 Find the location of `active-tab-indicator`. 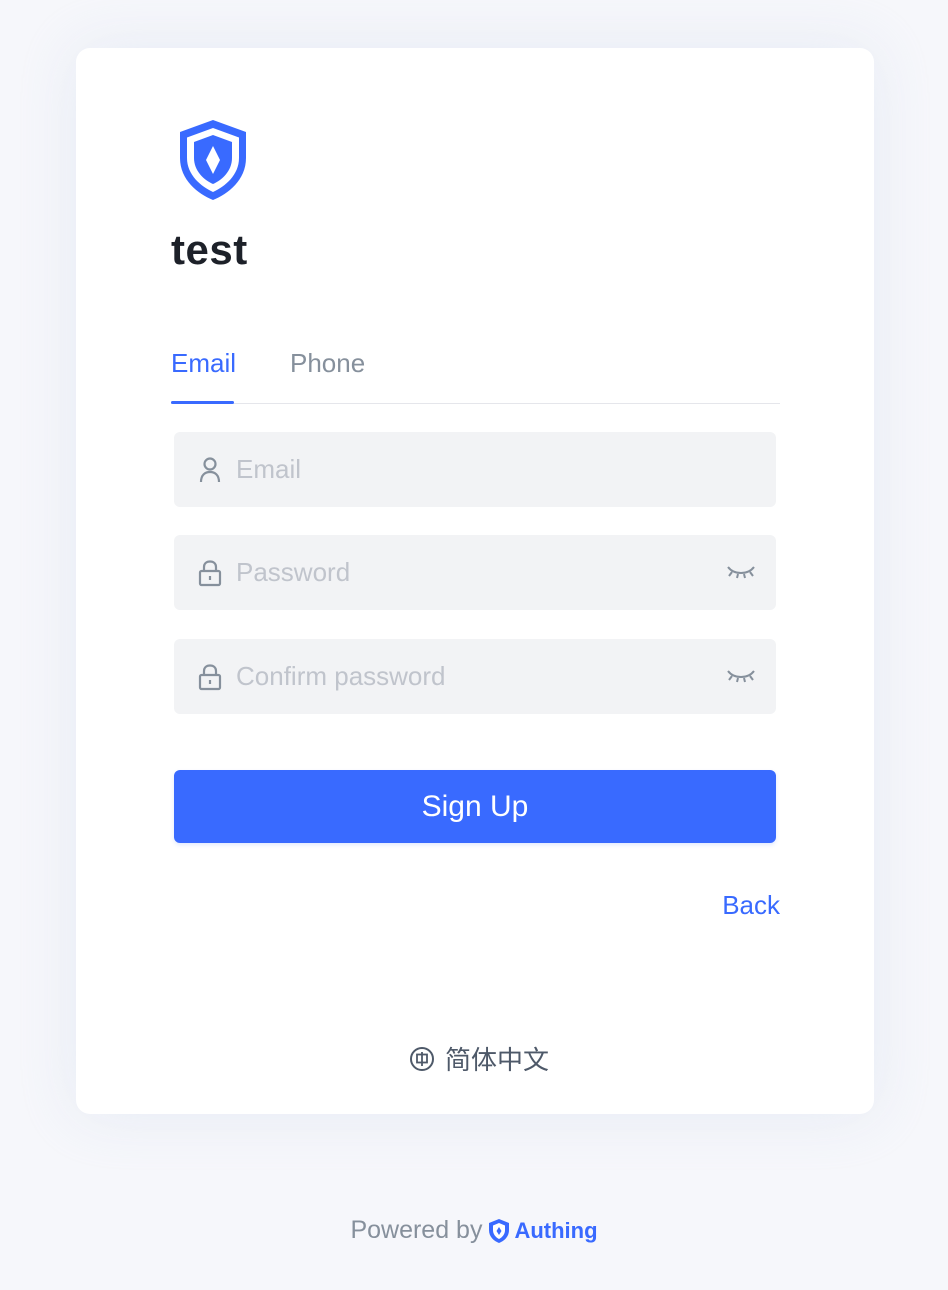

active-tab-indicator is located at coordinates (202, 402).